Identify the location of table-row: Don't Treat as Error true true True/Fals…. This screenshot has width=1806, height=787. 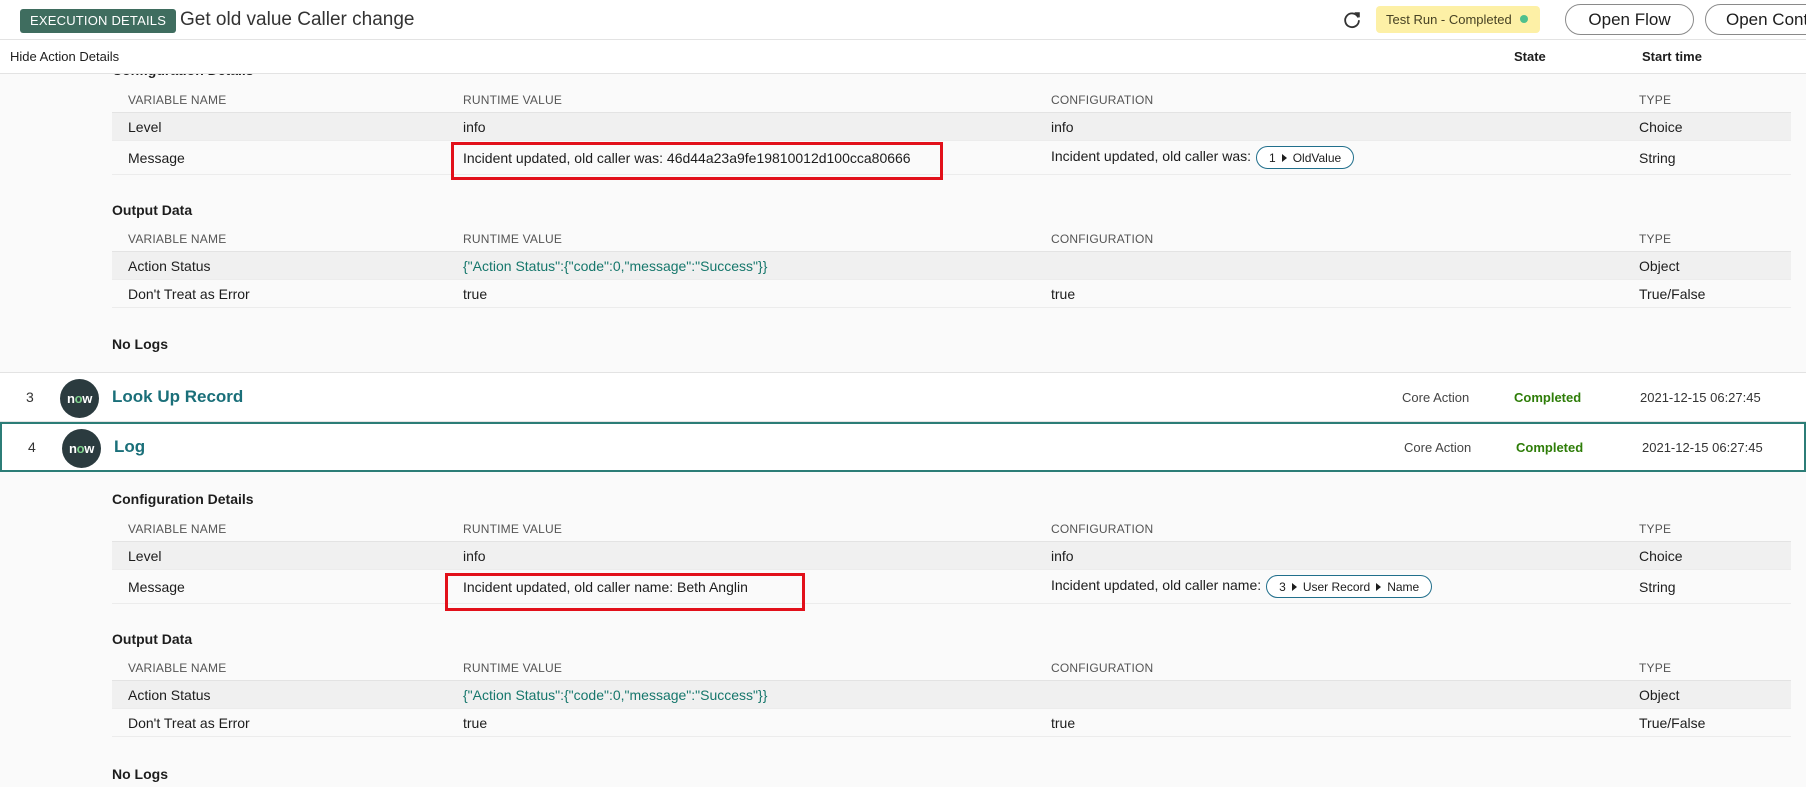
(951, 294).